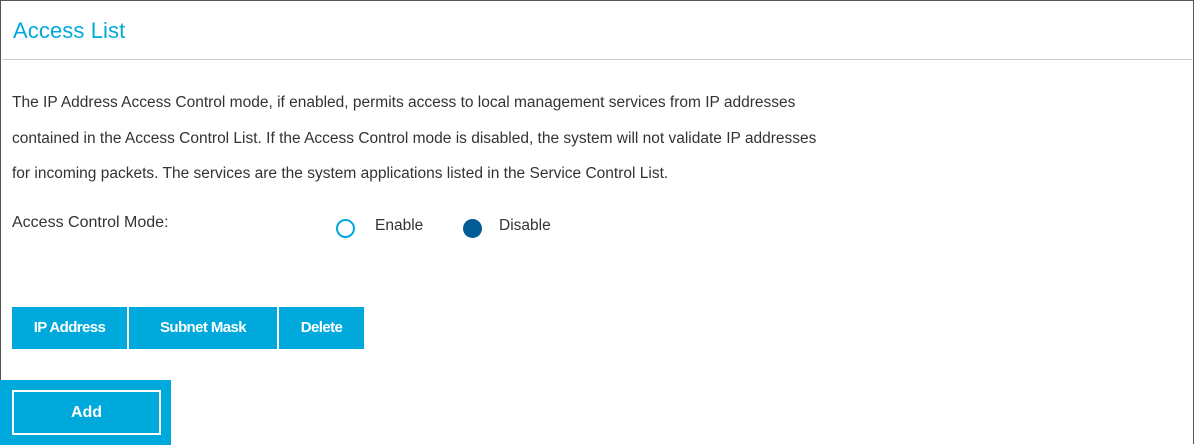 This screenshot has height=445, width=1194. I want to click on column-header-subnet-mask: Subnet Mask, so click(203, 328).